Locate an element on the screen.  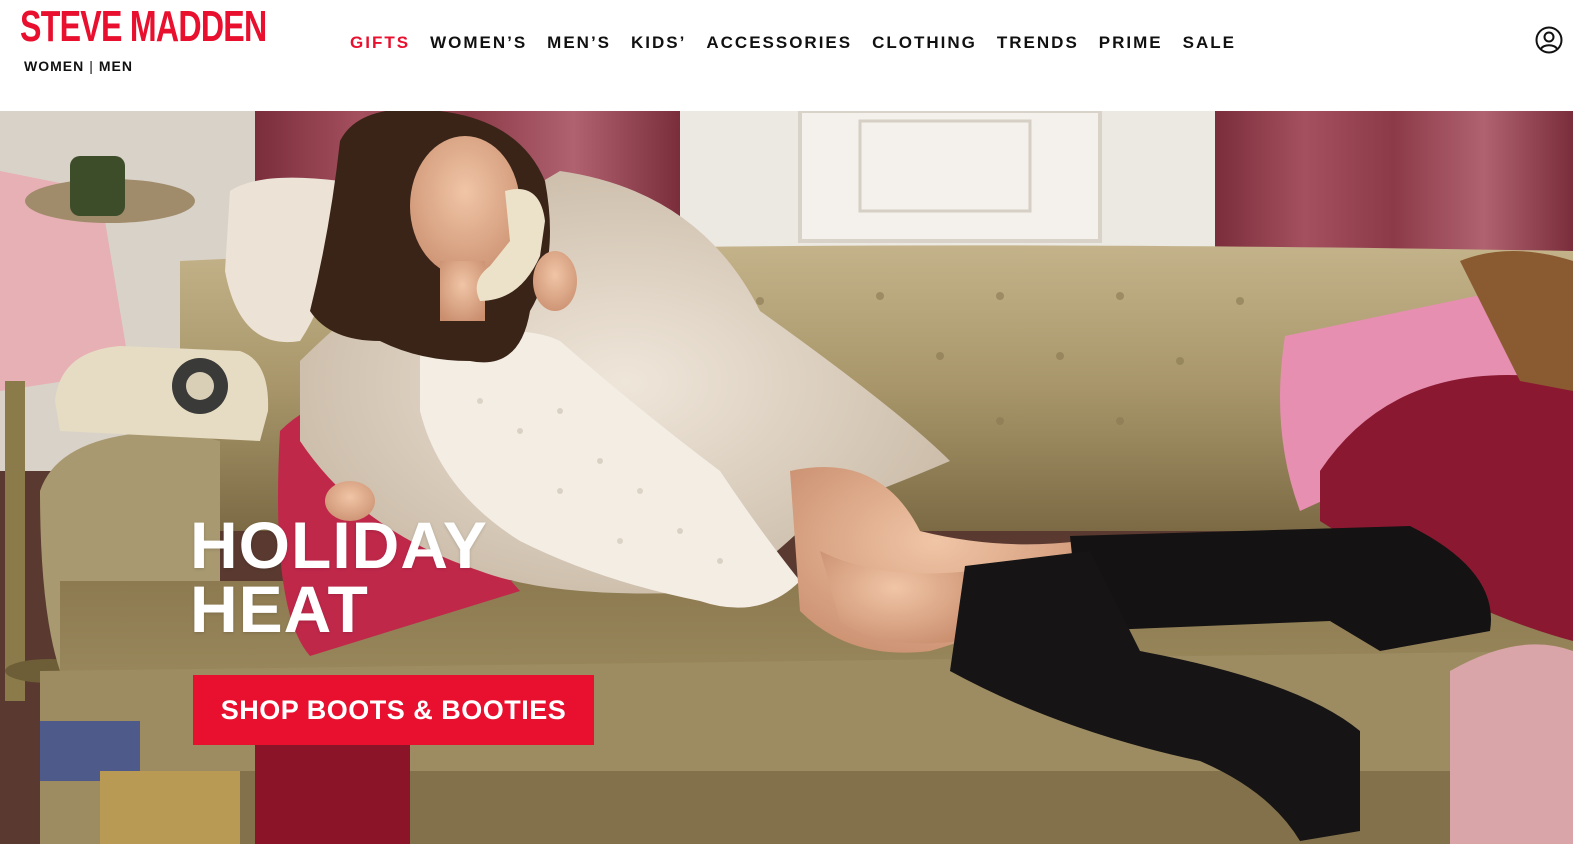
gender-switch: WOMEN | MEN is located at coordinates (78, 66).